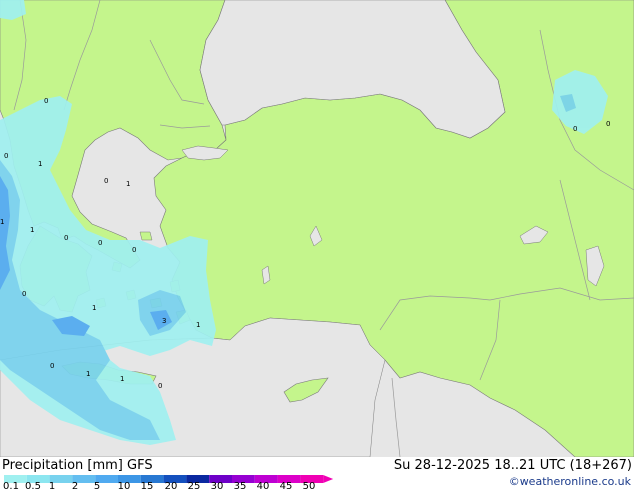 This screenshot has width=634, height=492. Describe the element at coordinates (263, 486) in the screenshot. I see `scale-tick: 40` at that location.